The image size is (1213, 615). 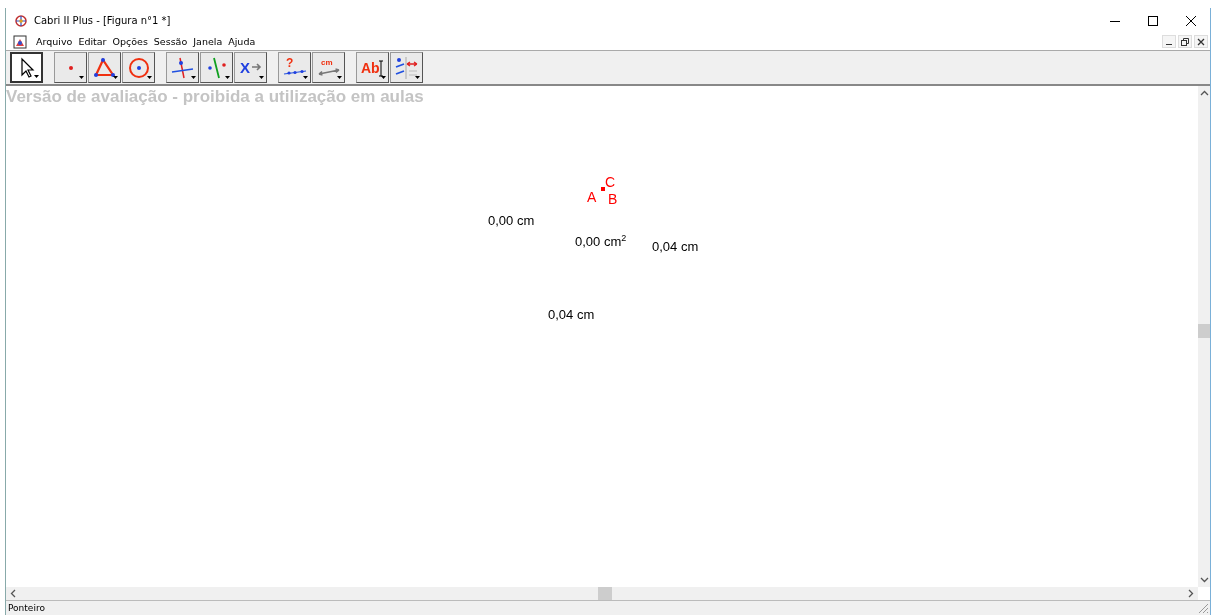 I want to click on scroll-right-icon, so click(x=1191, y=593).